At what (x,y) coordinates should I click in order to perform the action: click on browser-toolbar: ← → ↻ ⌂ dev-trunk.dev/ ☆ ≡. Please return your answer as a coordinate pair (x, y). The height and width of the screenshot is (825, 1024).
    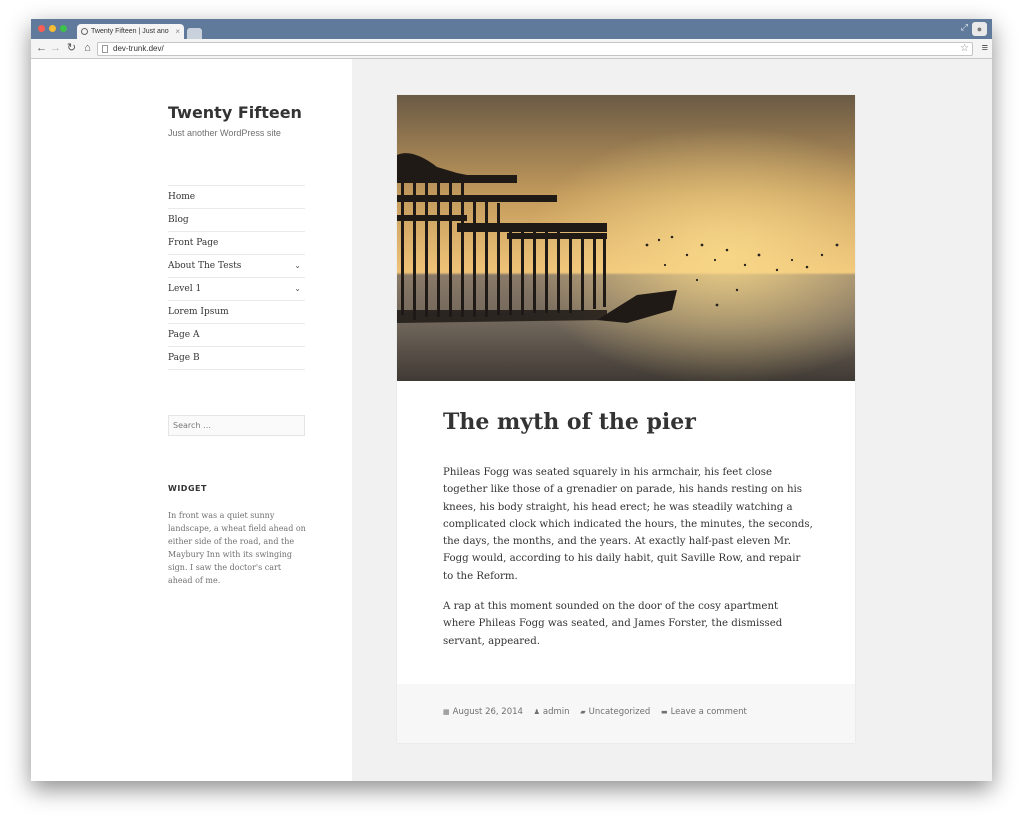
    Looking at the image, I should click on (511, 49).